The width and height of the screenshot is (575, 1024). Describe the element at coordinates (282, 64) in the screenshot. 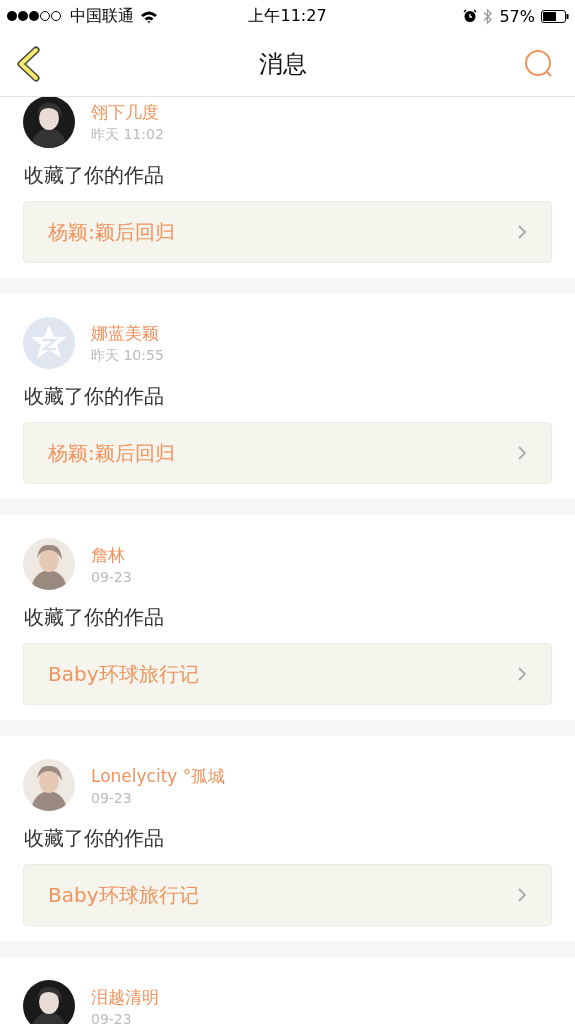

I see `page-title: 消息` at that location.